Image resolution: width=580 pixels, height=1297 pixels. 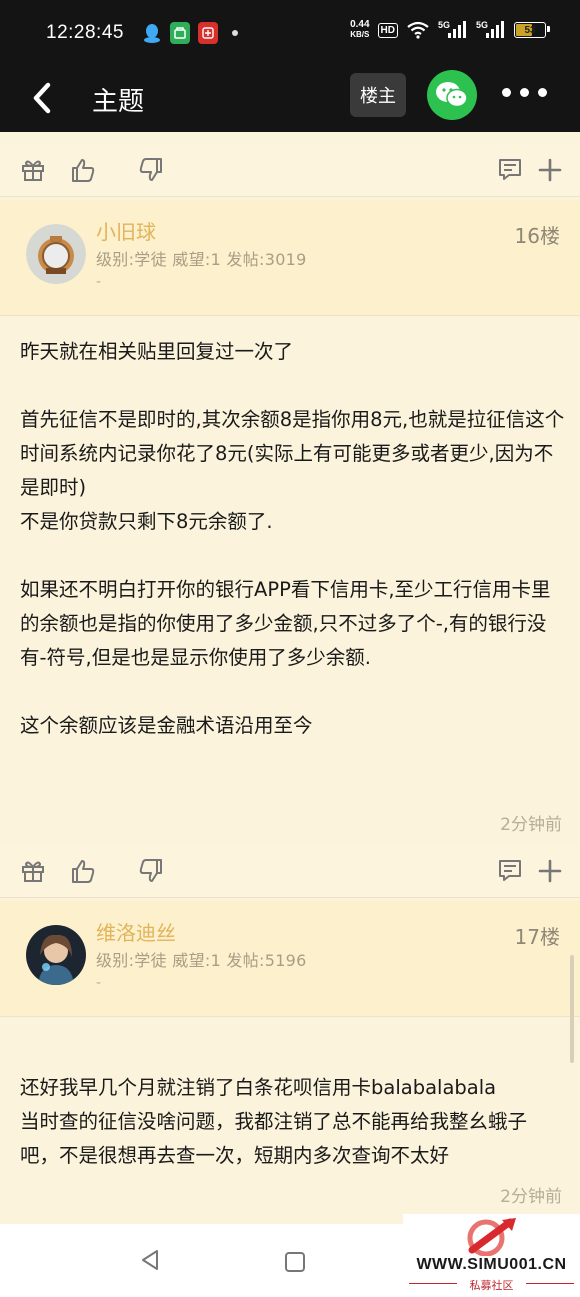 What do you see at coordinates (85, 32) in the screenshot?
I see `clock: 12:28:45` at bounding box center [85, 32].